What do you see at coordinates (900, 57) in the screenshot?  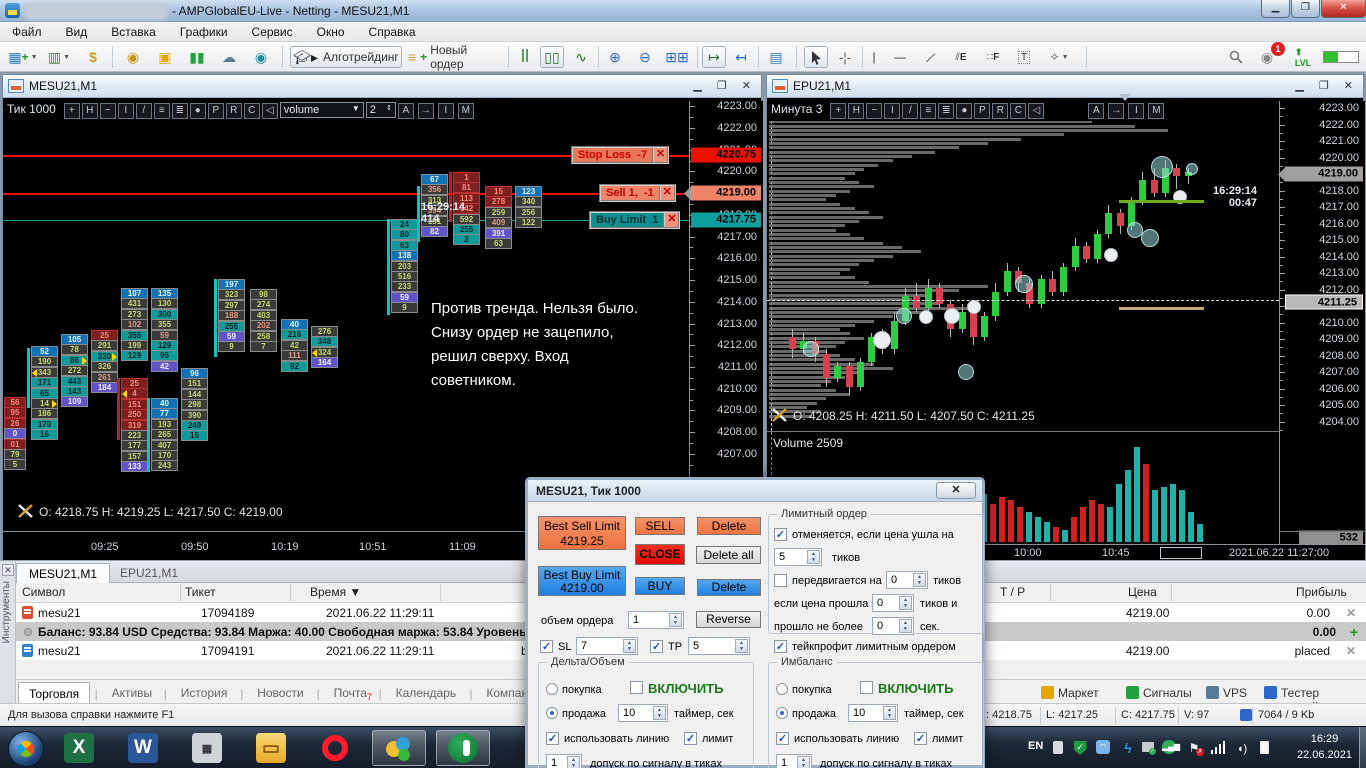 I see `horizontal-line-icon: —` at bounding box center [900, 57].